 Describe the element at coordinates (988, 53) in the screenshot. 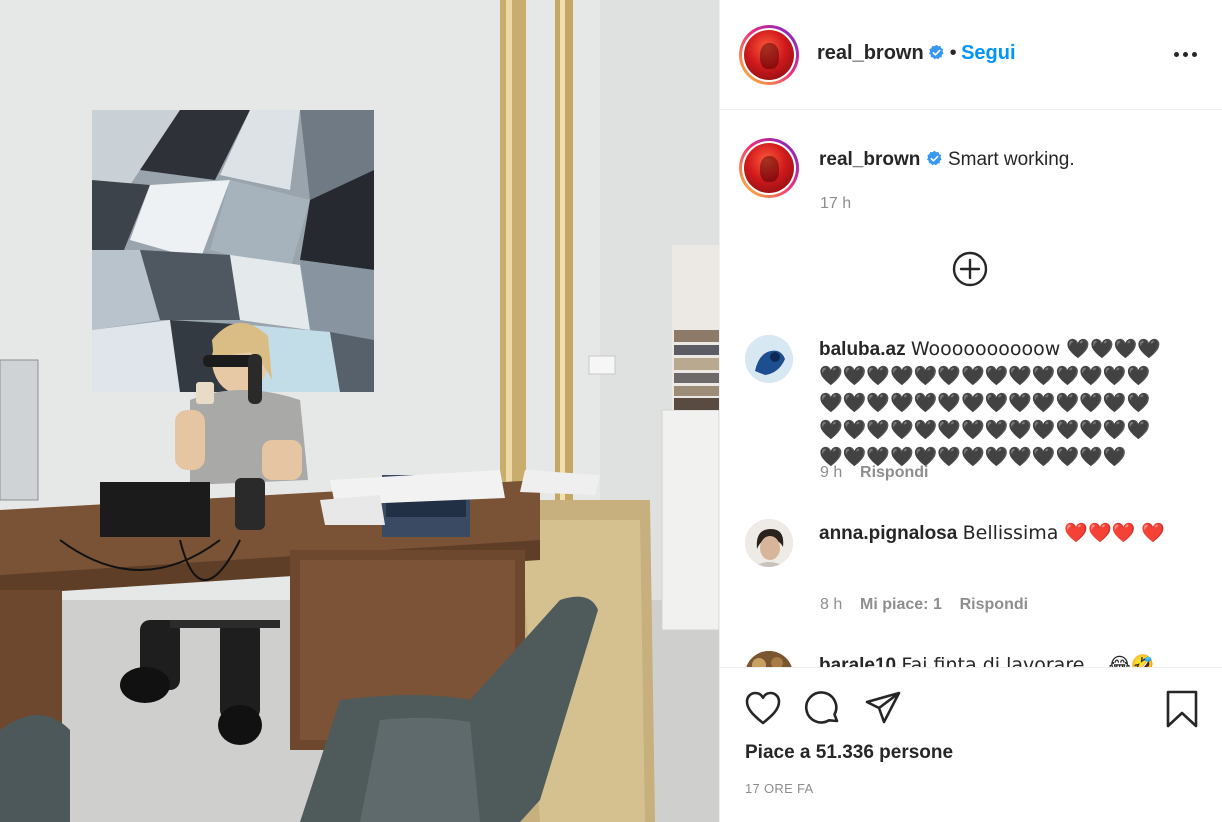

I see `follow-button: Segui` at that location.